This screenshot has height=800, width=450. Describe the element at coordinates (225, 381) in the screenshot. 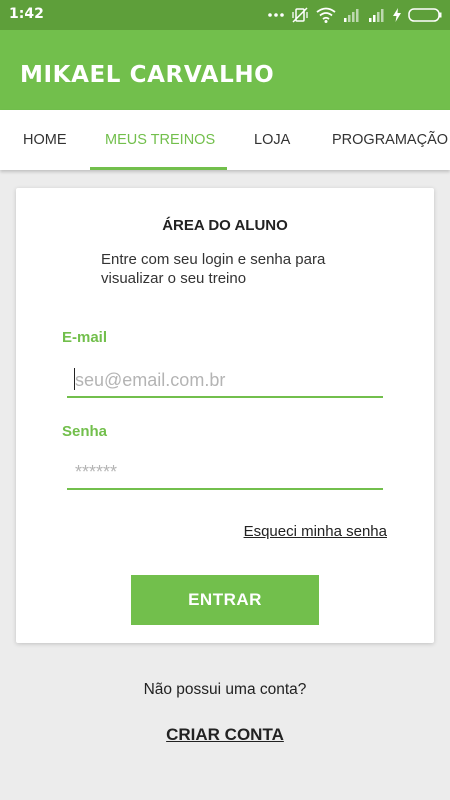

I see `email-field` at that location.